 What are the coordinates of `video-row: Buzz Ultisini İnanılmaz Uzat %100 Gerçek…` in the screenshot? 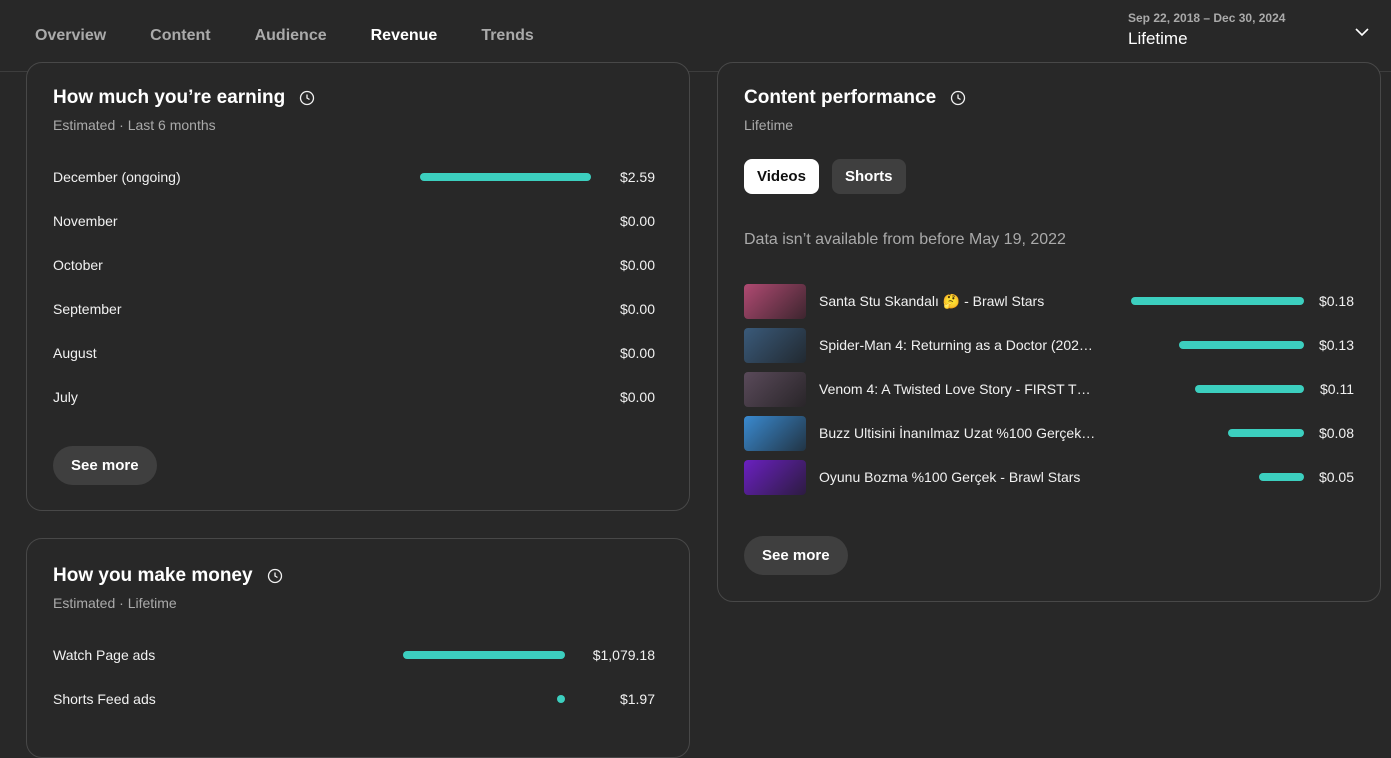 It's located at (1049, 433).